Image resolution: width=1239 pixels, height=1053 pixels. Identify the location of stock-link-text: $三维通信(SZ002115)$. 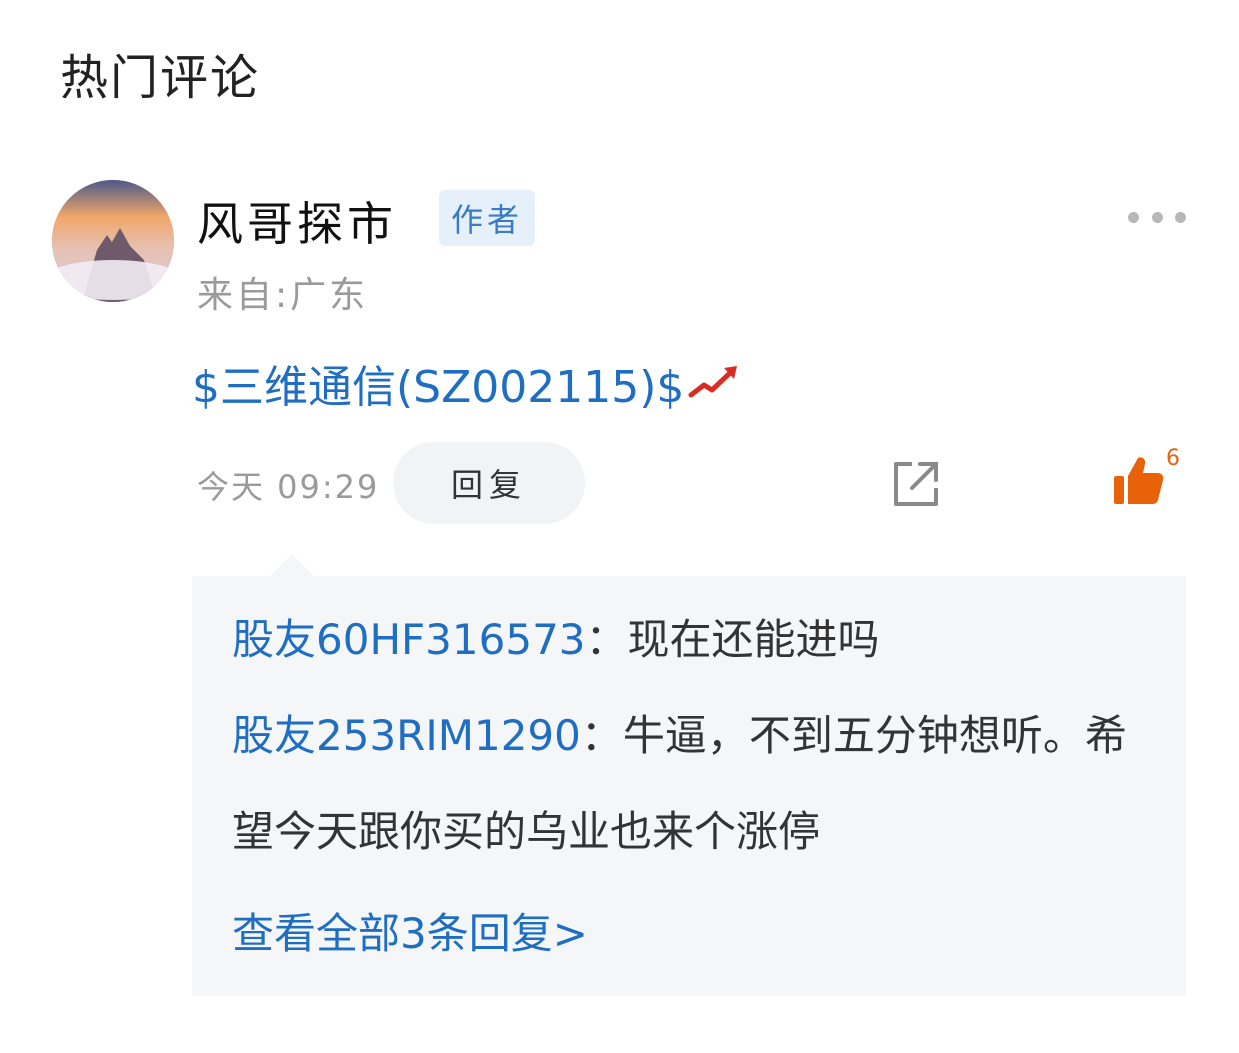
(438, 387).